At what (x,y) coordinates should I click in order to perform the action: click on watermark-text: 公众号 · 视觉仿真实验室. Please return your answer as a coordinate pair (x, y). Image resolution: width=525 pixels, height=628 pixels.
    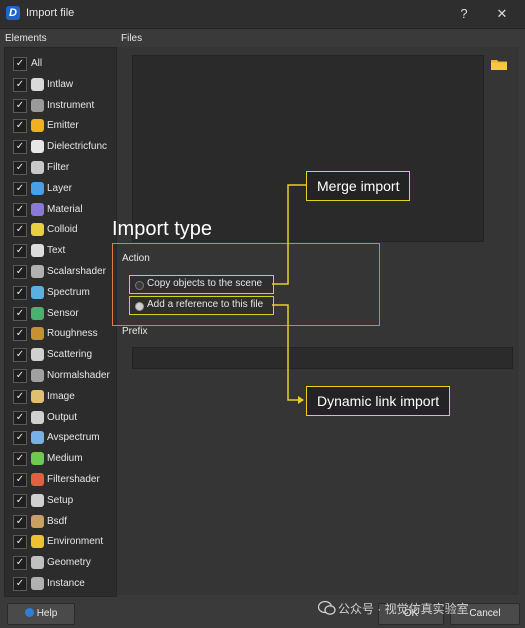
    Looking at the image, I should click on (403, 609).